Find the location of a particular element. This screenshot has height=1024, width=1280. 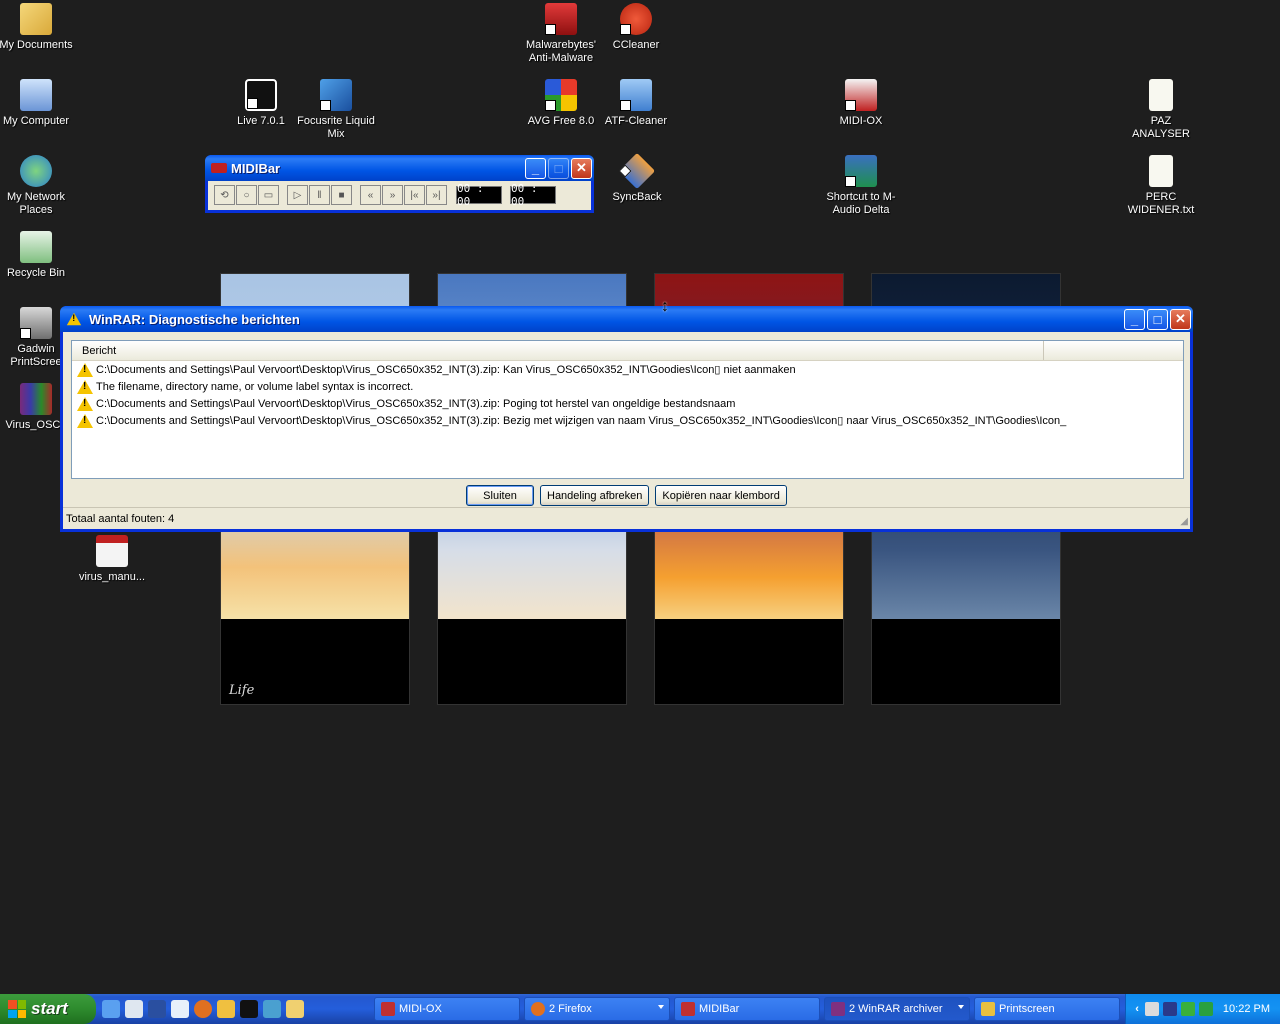

previous-icon: |« is located at coordinates (414, 195).